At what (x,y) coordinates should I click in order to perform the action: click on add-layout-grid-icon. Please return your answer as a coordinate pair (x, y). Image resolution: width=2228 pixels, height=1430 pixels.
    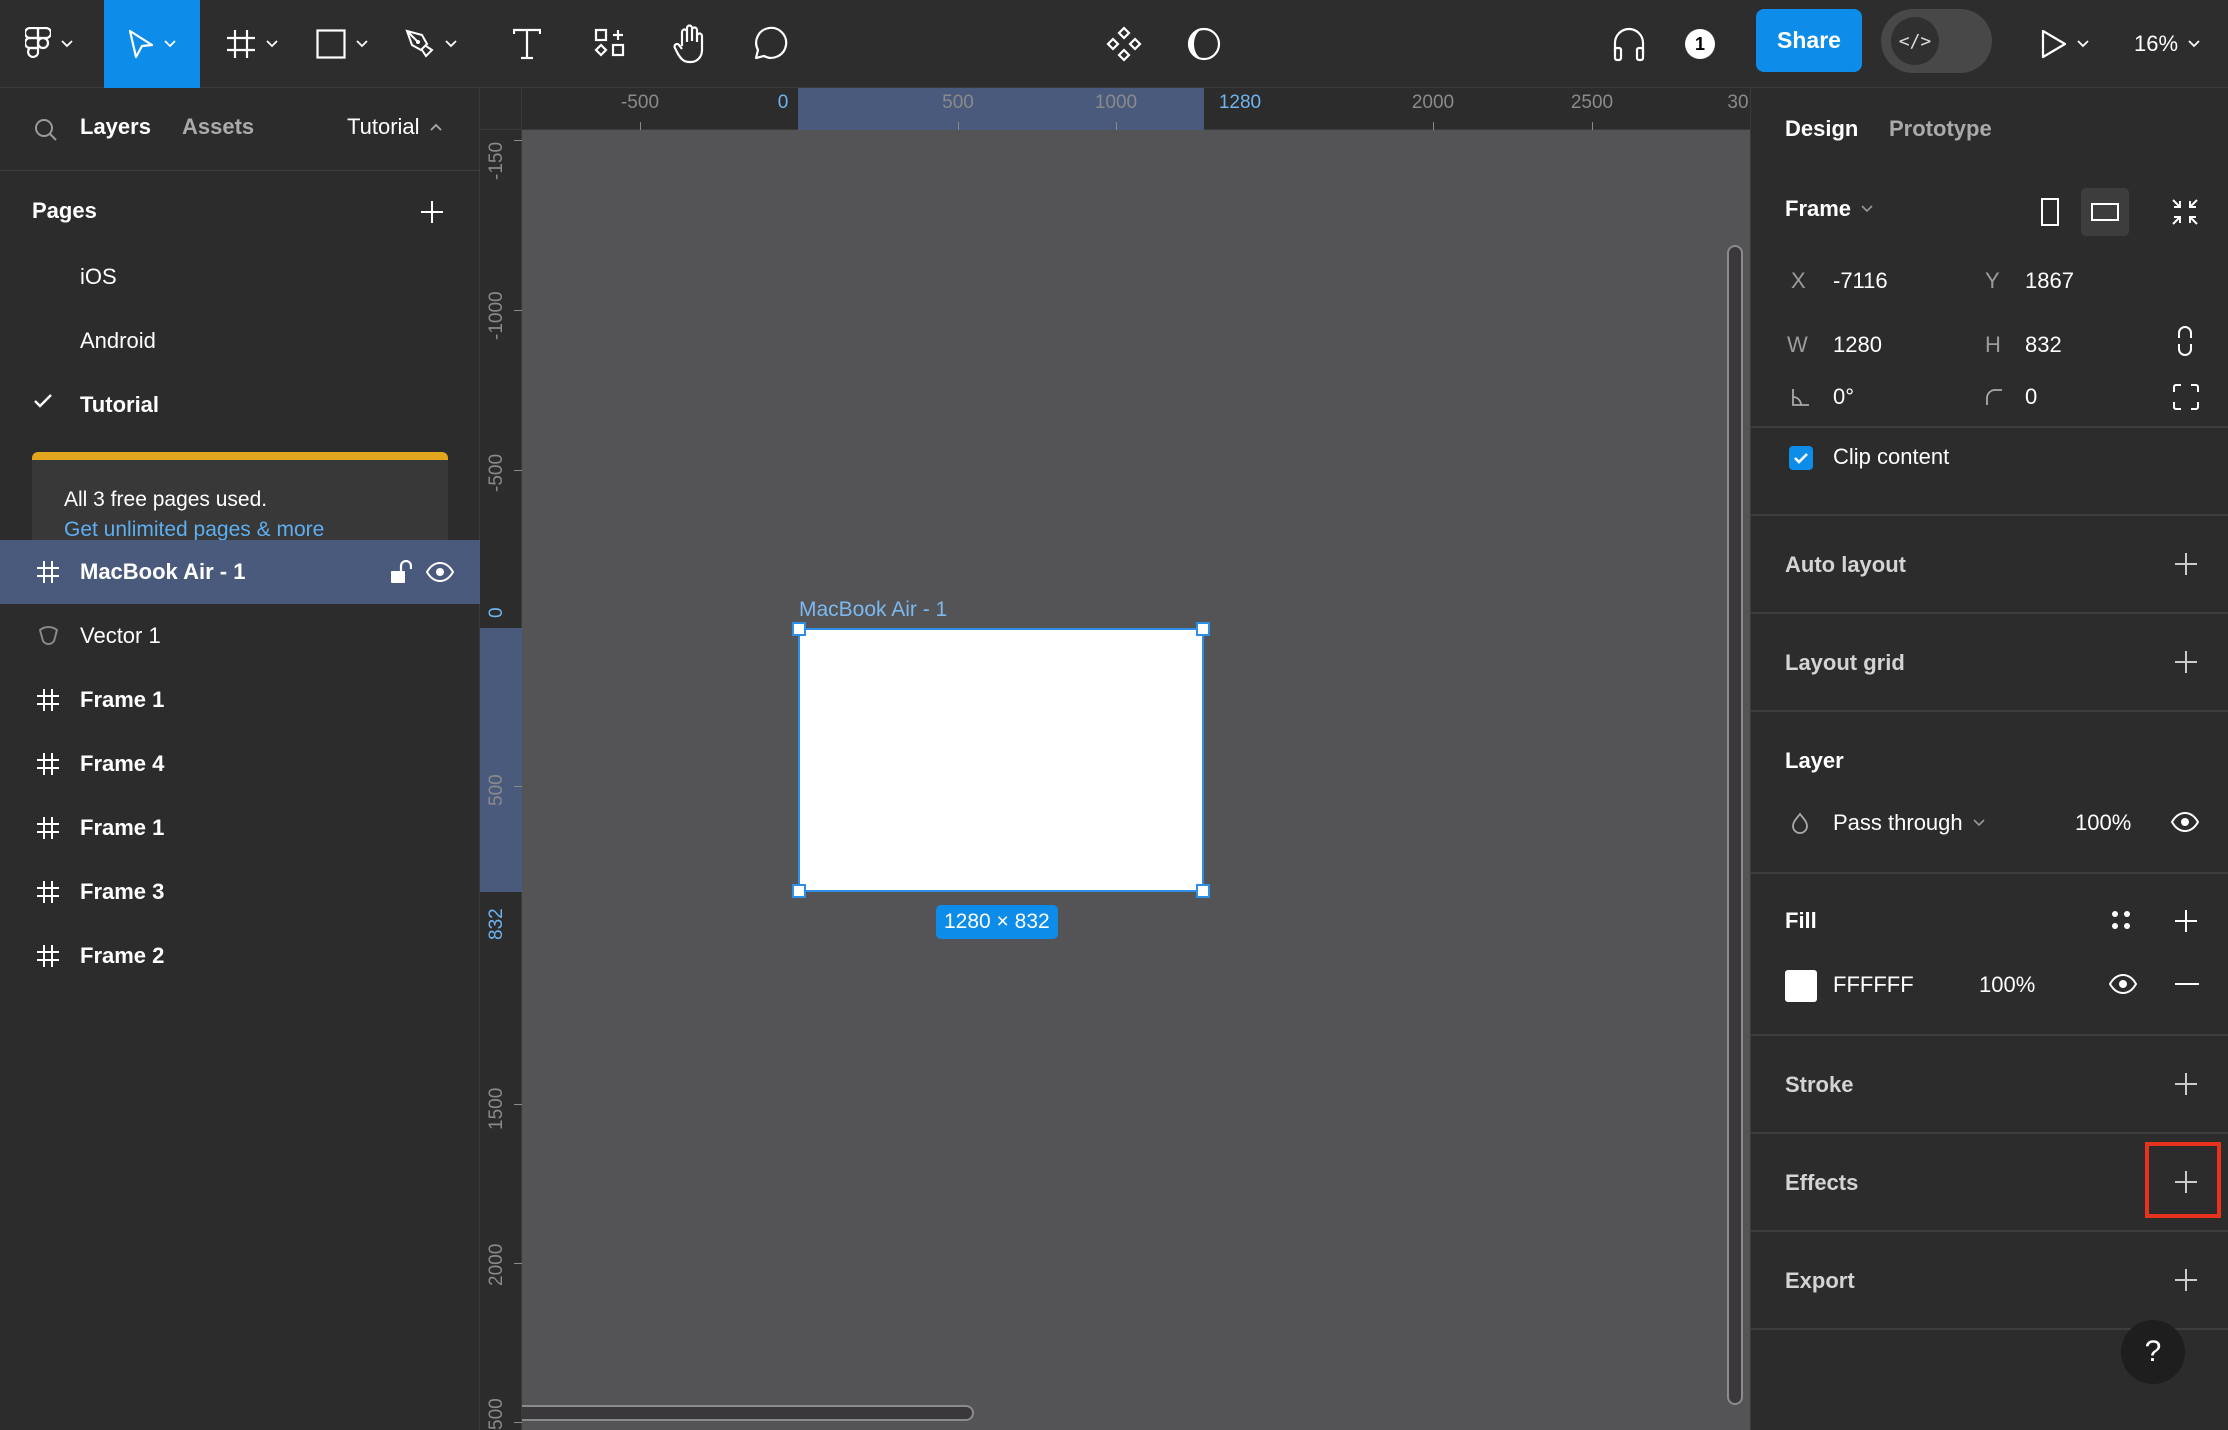
    Looking at the image, I should click on (2186, 662).